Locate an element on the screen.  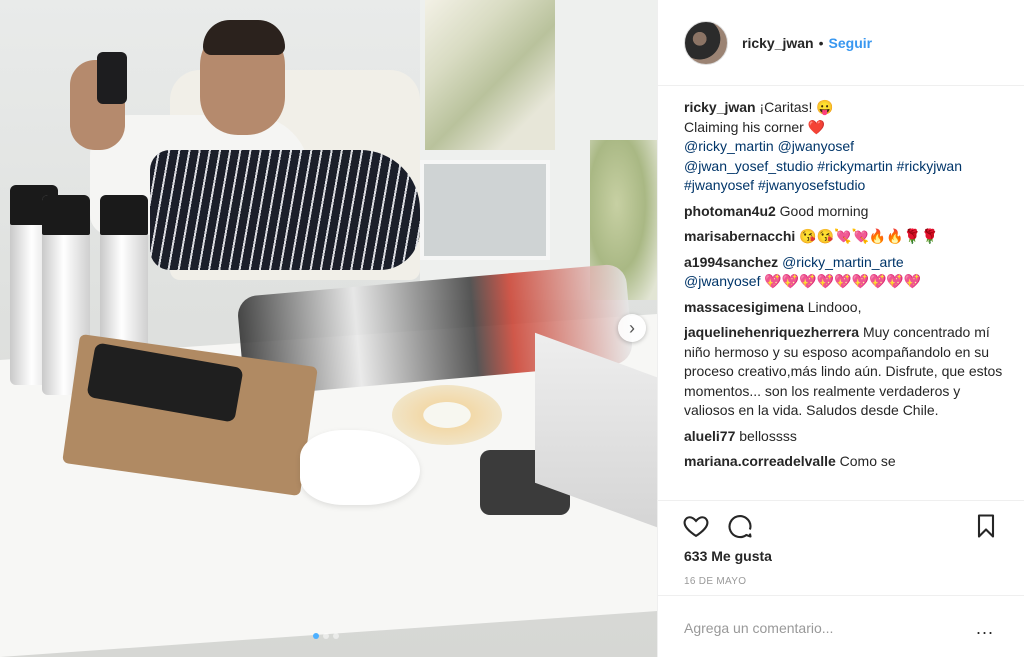
post-header: ricky_jwan • Seguir is located at coordinates (841, 43).